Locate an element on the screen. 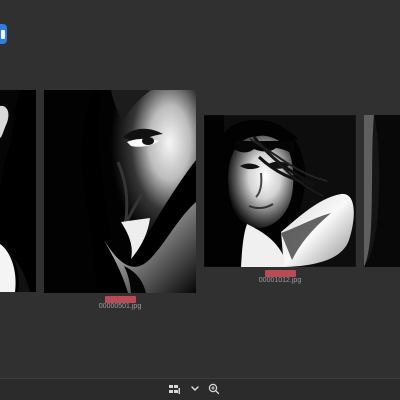 This screenshot has width=400, height=400. chevron-down-icon is located at coordinates (195, 389).